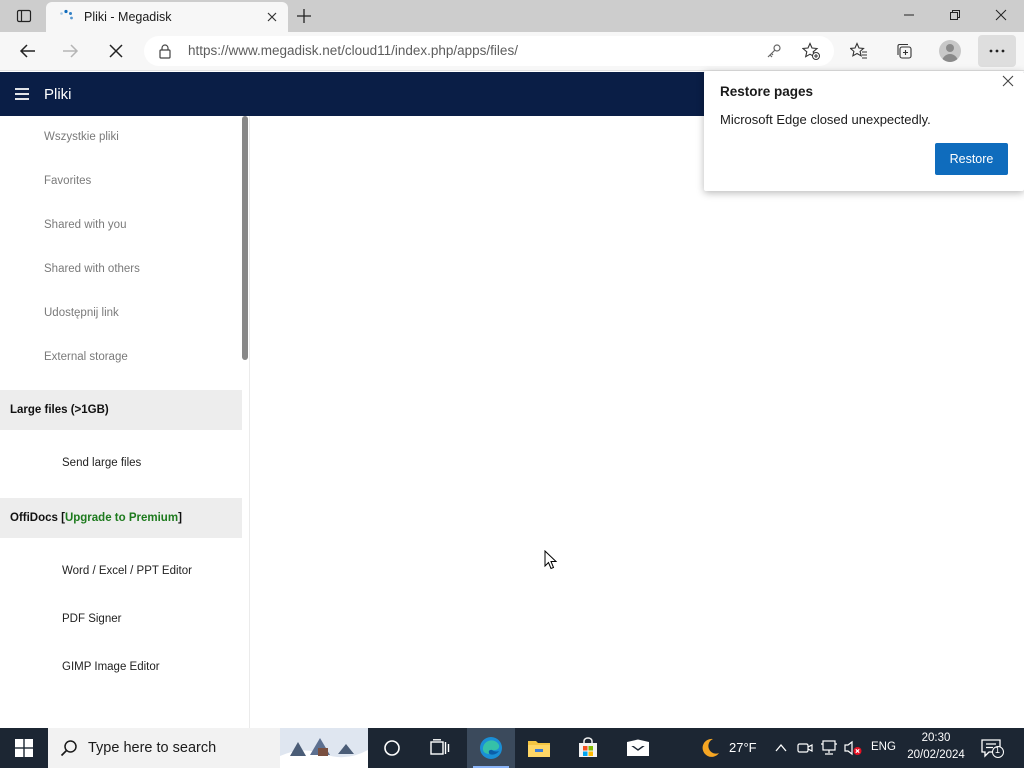 The width and height of the screenshot is (1024, 768). I want to click on stop-loading-button, so click(116, 51).